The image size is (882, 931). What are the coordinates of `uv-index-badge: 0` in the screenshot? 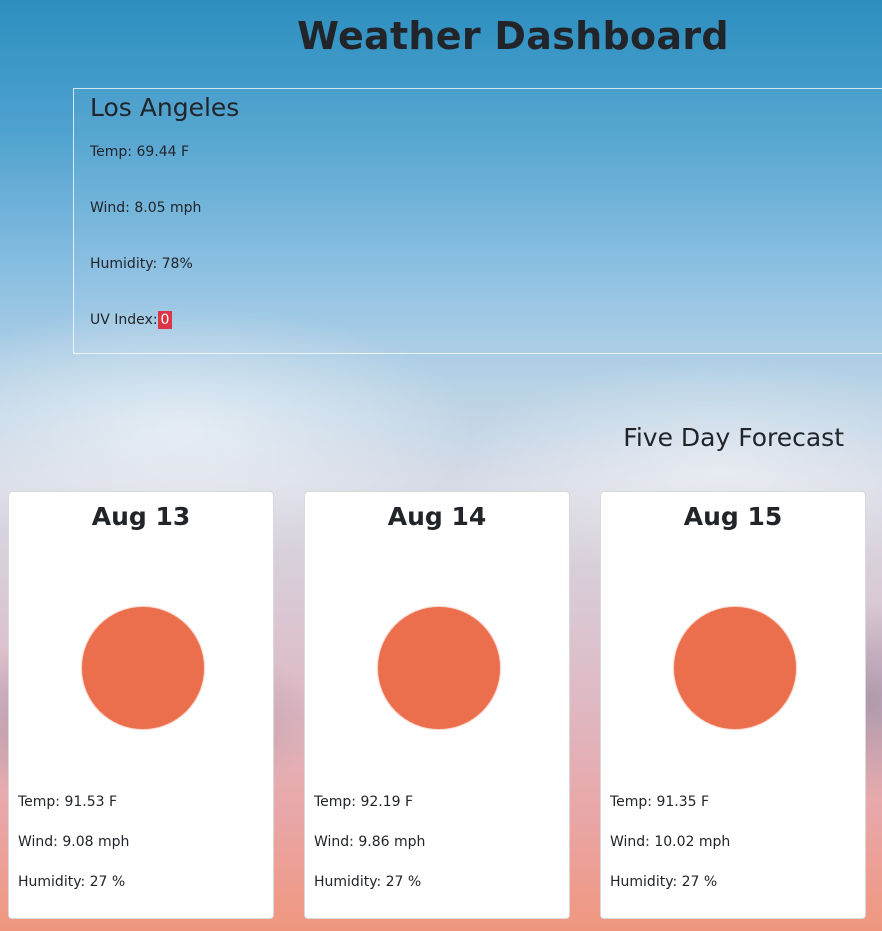 It's located at (165, 320).